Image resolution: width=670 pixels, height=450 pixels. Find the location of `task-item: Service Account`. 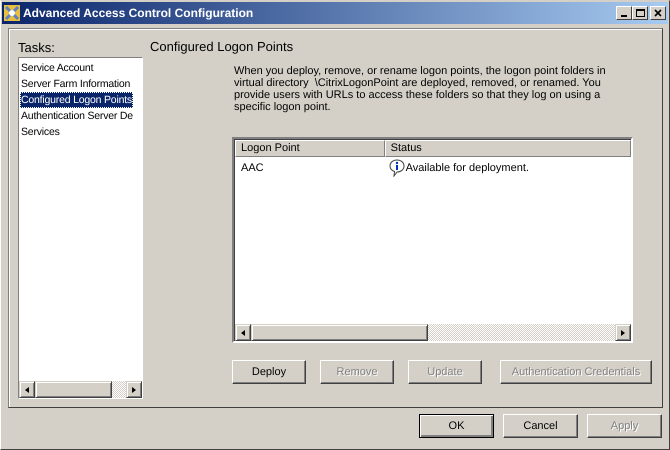

task-item: Service Account is located at coordinates (57, 68).